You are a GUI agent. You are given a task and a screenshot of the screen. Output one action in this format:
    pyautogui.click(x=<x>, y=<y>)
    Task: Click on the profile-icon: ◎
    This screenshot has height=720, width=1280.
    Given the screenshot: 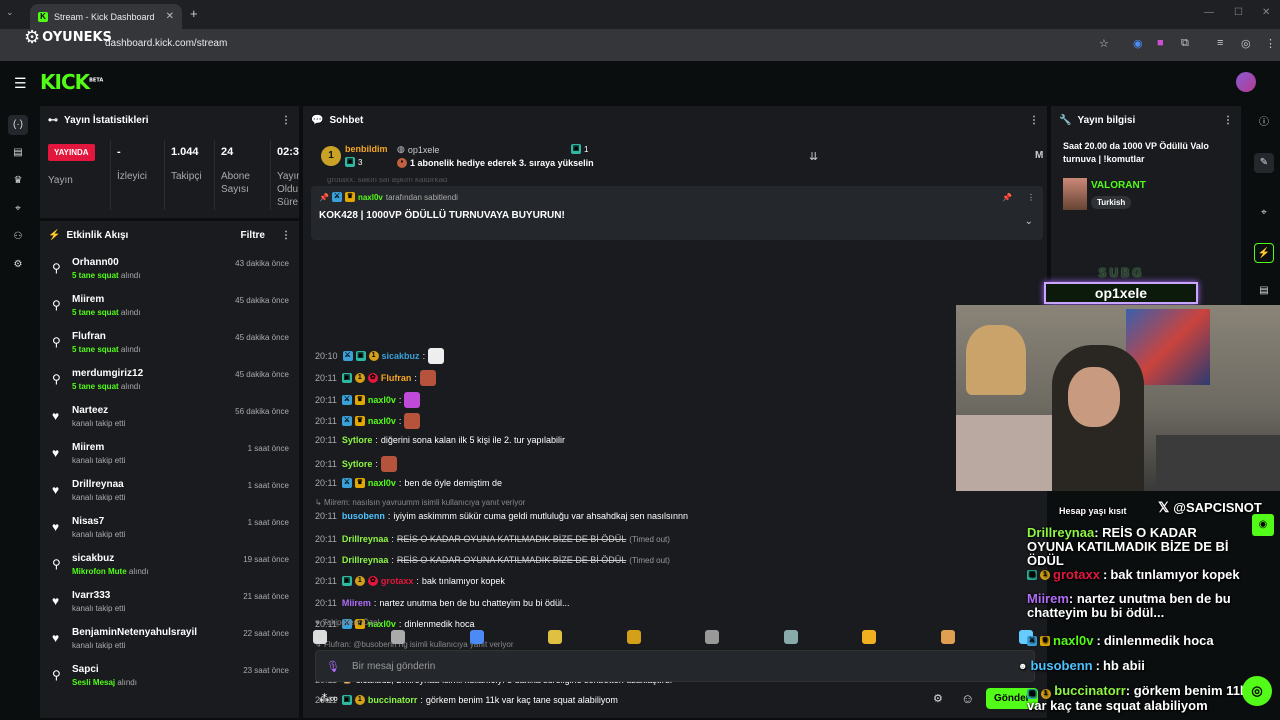 What is the action you would take?
    pyautogui.click(x=1246, y=43)
    